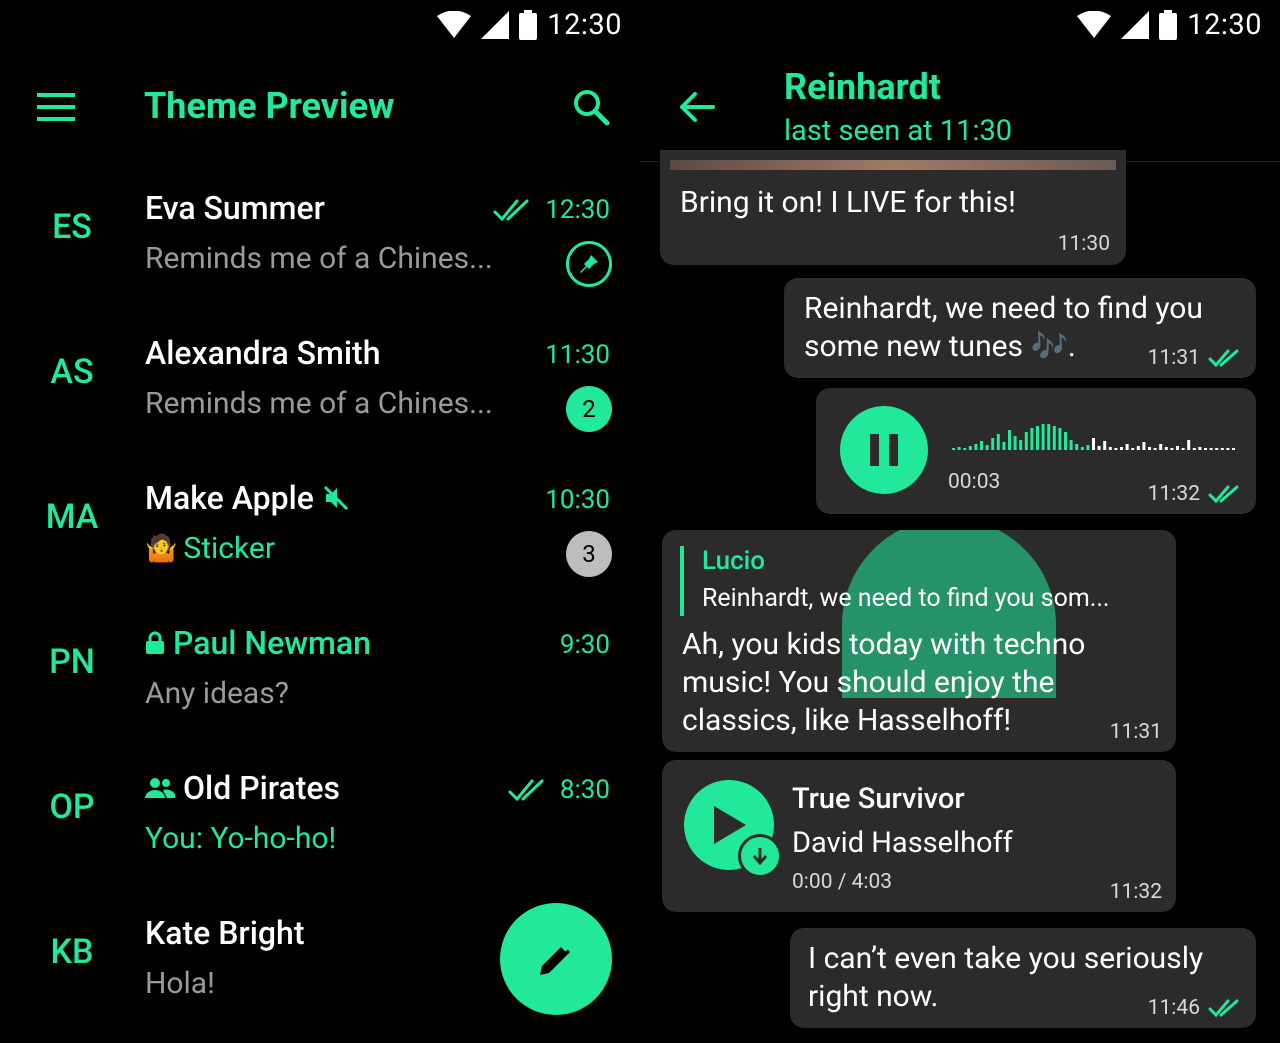 The height and width of the screenshot is (1043, 1280). What do you see at coordinates (1195, 494) in the screenshot?
I see `message-time: 11:32` at bounding box center [1195, 494].